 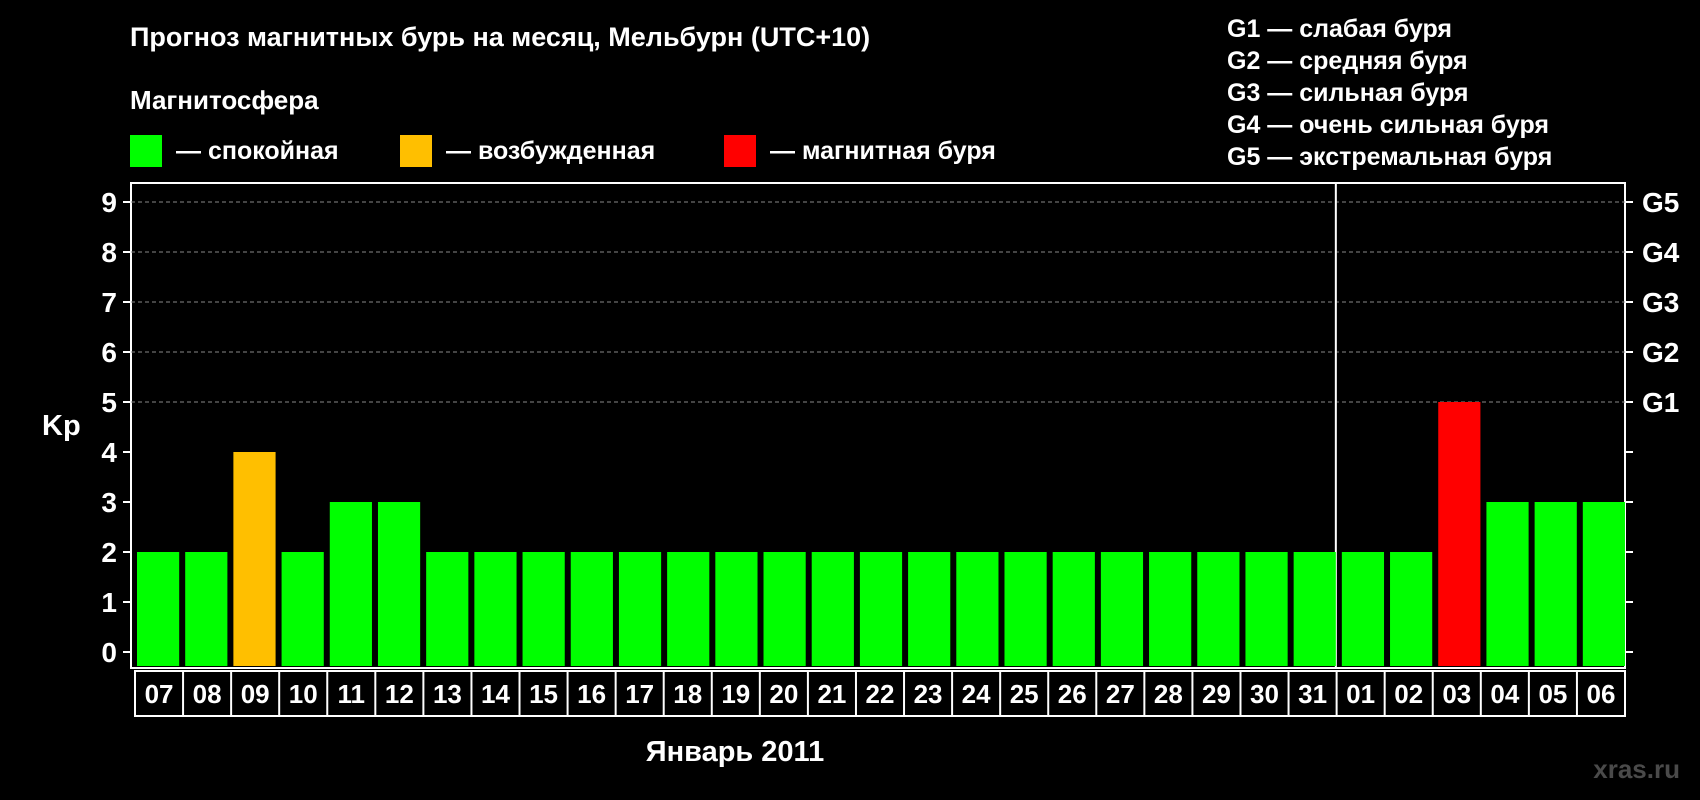 What do you see at coordinates (1660, 402) in the screenshot?
I see `right-tick-label-g1: G1` at bounding box center [1660, 402].